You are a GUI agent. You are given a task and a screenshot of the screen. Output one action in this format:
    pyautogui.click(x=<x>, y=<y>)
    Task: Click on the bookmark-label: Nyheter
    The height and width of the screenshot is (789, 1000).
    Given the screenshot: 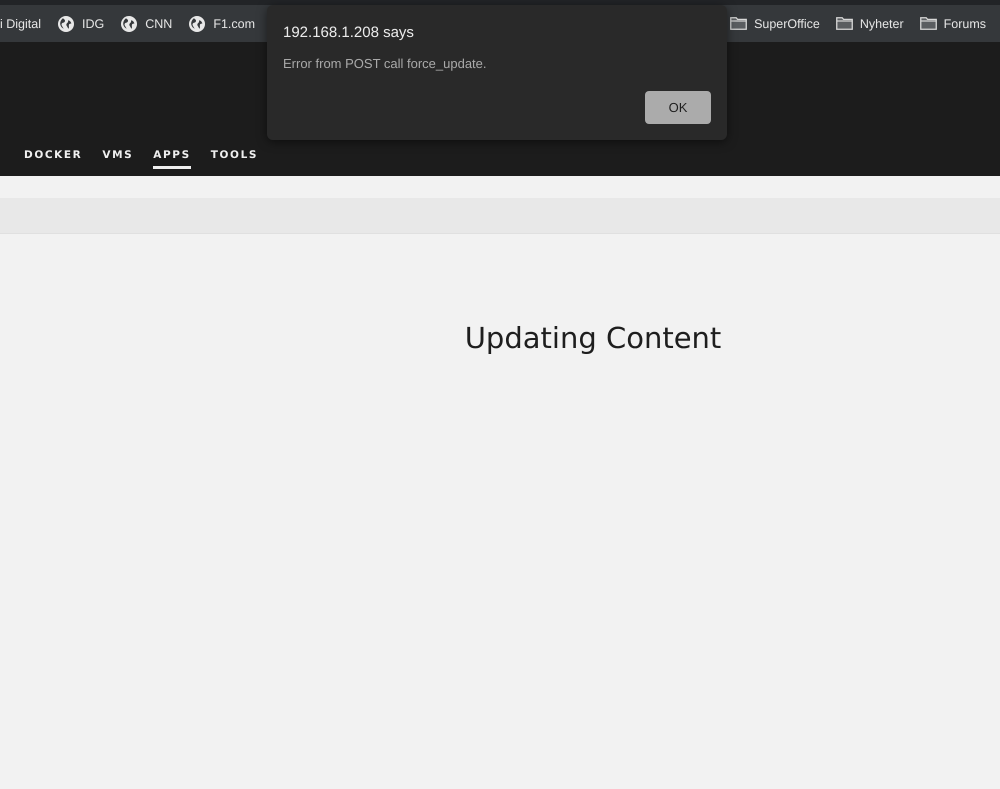 What is the action you would take?
    pyautogui.click(x=882, y=23)
    